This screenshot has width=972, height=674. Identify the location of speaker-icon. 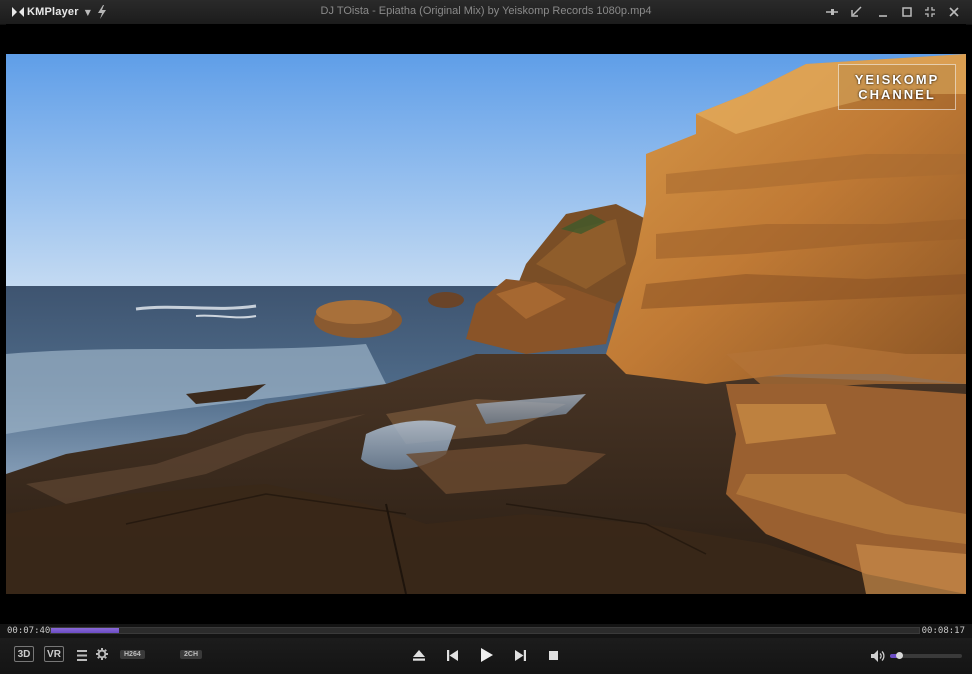
(878, 656).